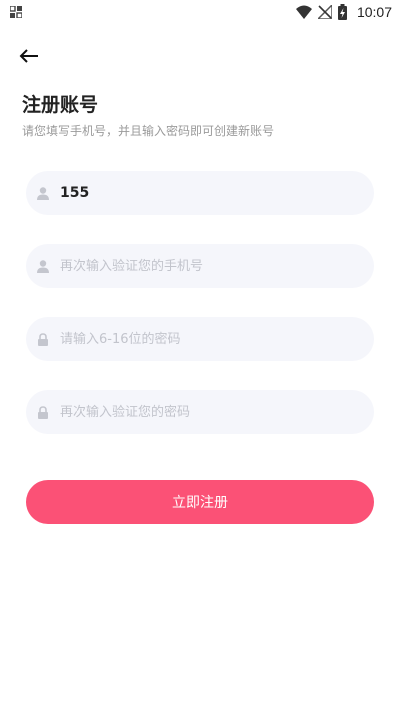 The height and width of the screenshot is (712, 400). What do you see at coordinates (374, 12) in the screenshot?
I see `status-time: 10:07` at bounding box center [374, 12].